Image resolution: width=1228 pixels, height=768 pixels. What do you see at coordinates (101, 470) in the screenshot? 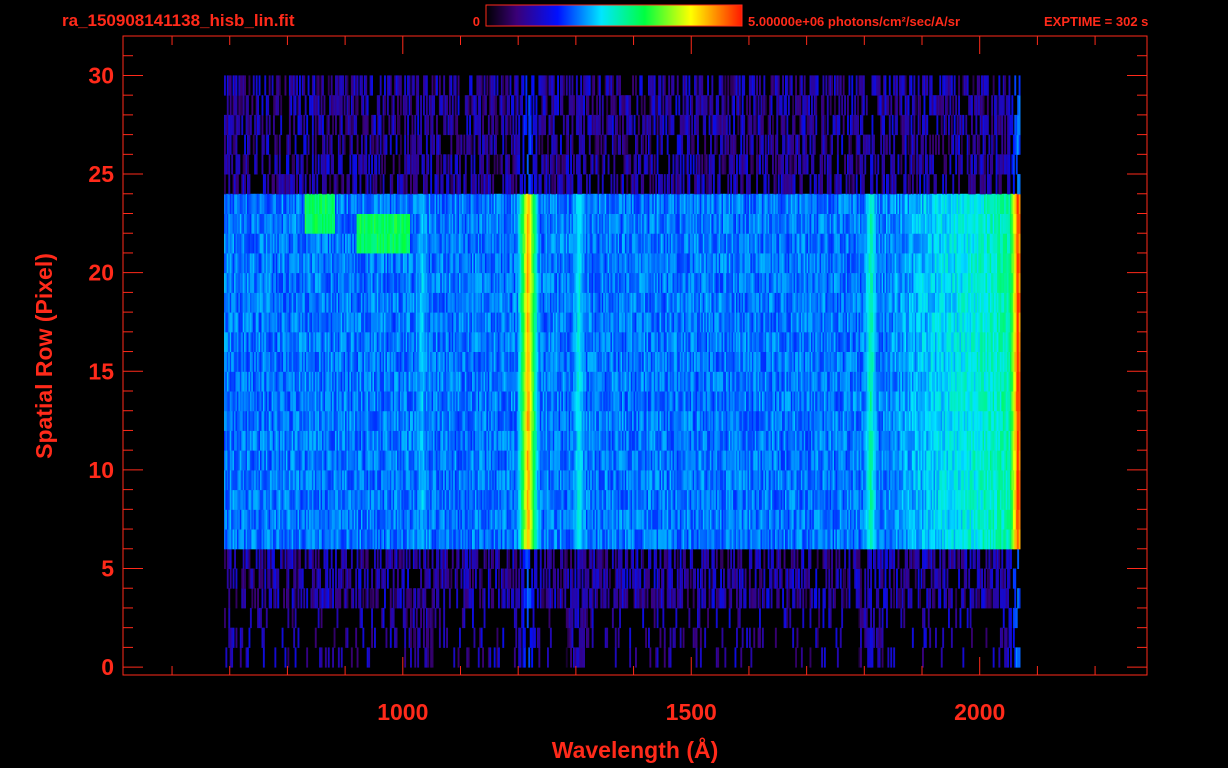
I see `y-tick-label: 10` at bounding box center [101, 470].